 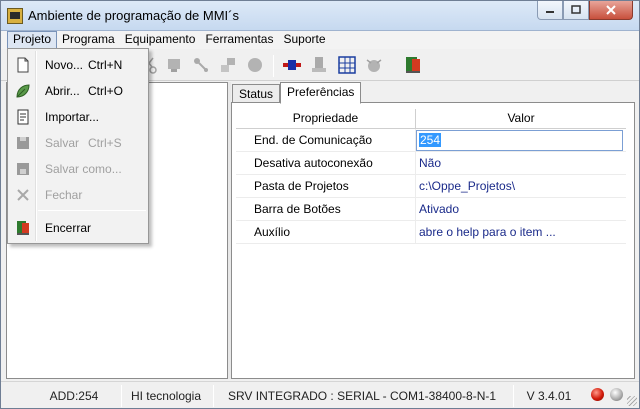 What do you see at coordinates (326, 119) in the screenshot?
I see `column-header-propriedade: Propriedade` at bounding box center [326, 119].